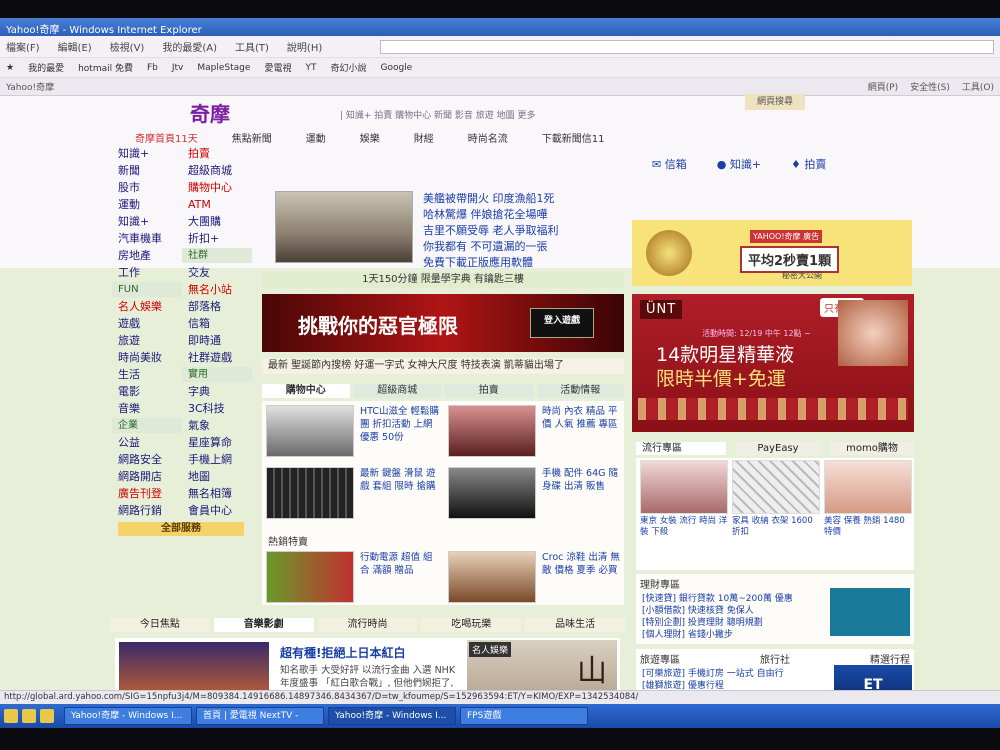 This screenshot has width=1000, height=750. I want to click on media-icon, so click(47, 716).